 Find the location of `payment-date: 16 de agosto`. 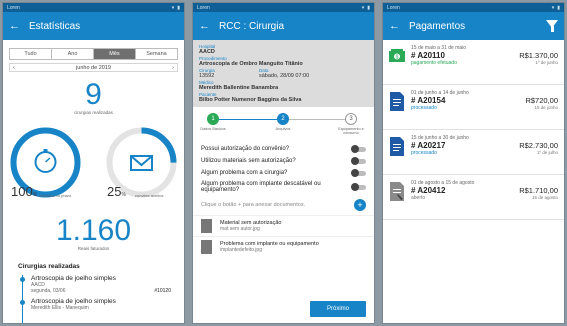

payment-date: 16 de agosto is located at coordinates (544, 197).